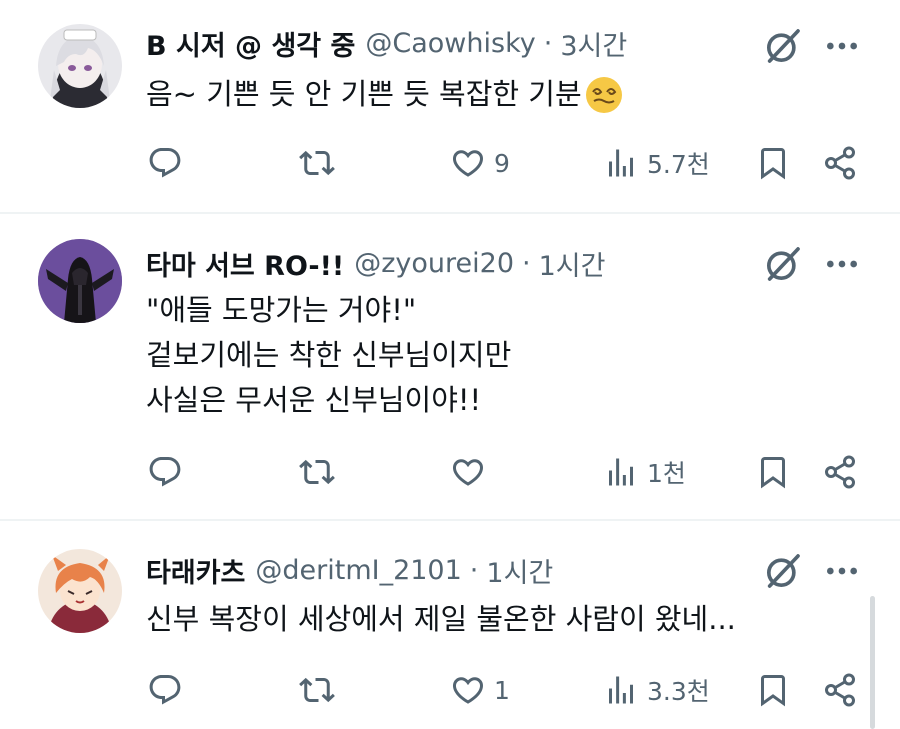 Image resolution: width=900 pixels, height=729 pixels. I want to click on tweet-text: 음~ 기쁜 듯 안 기쁜 듯 복잡한 기분, so click(385, 94).